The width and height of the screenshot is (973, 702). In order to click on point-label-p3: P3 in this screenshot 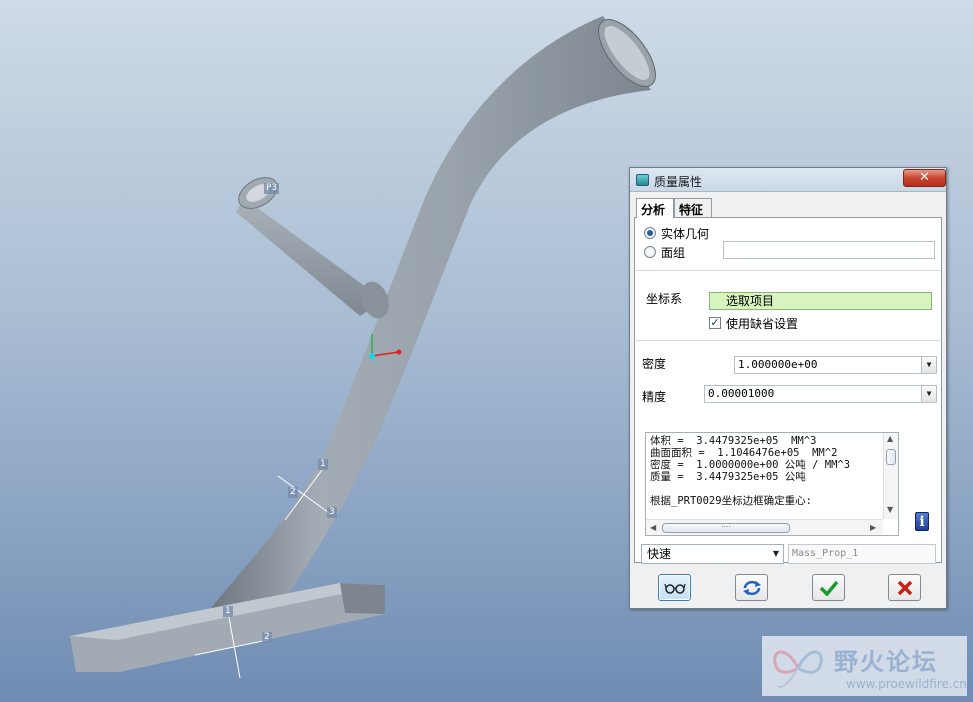, I will do `click(272, 188)`.